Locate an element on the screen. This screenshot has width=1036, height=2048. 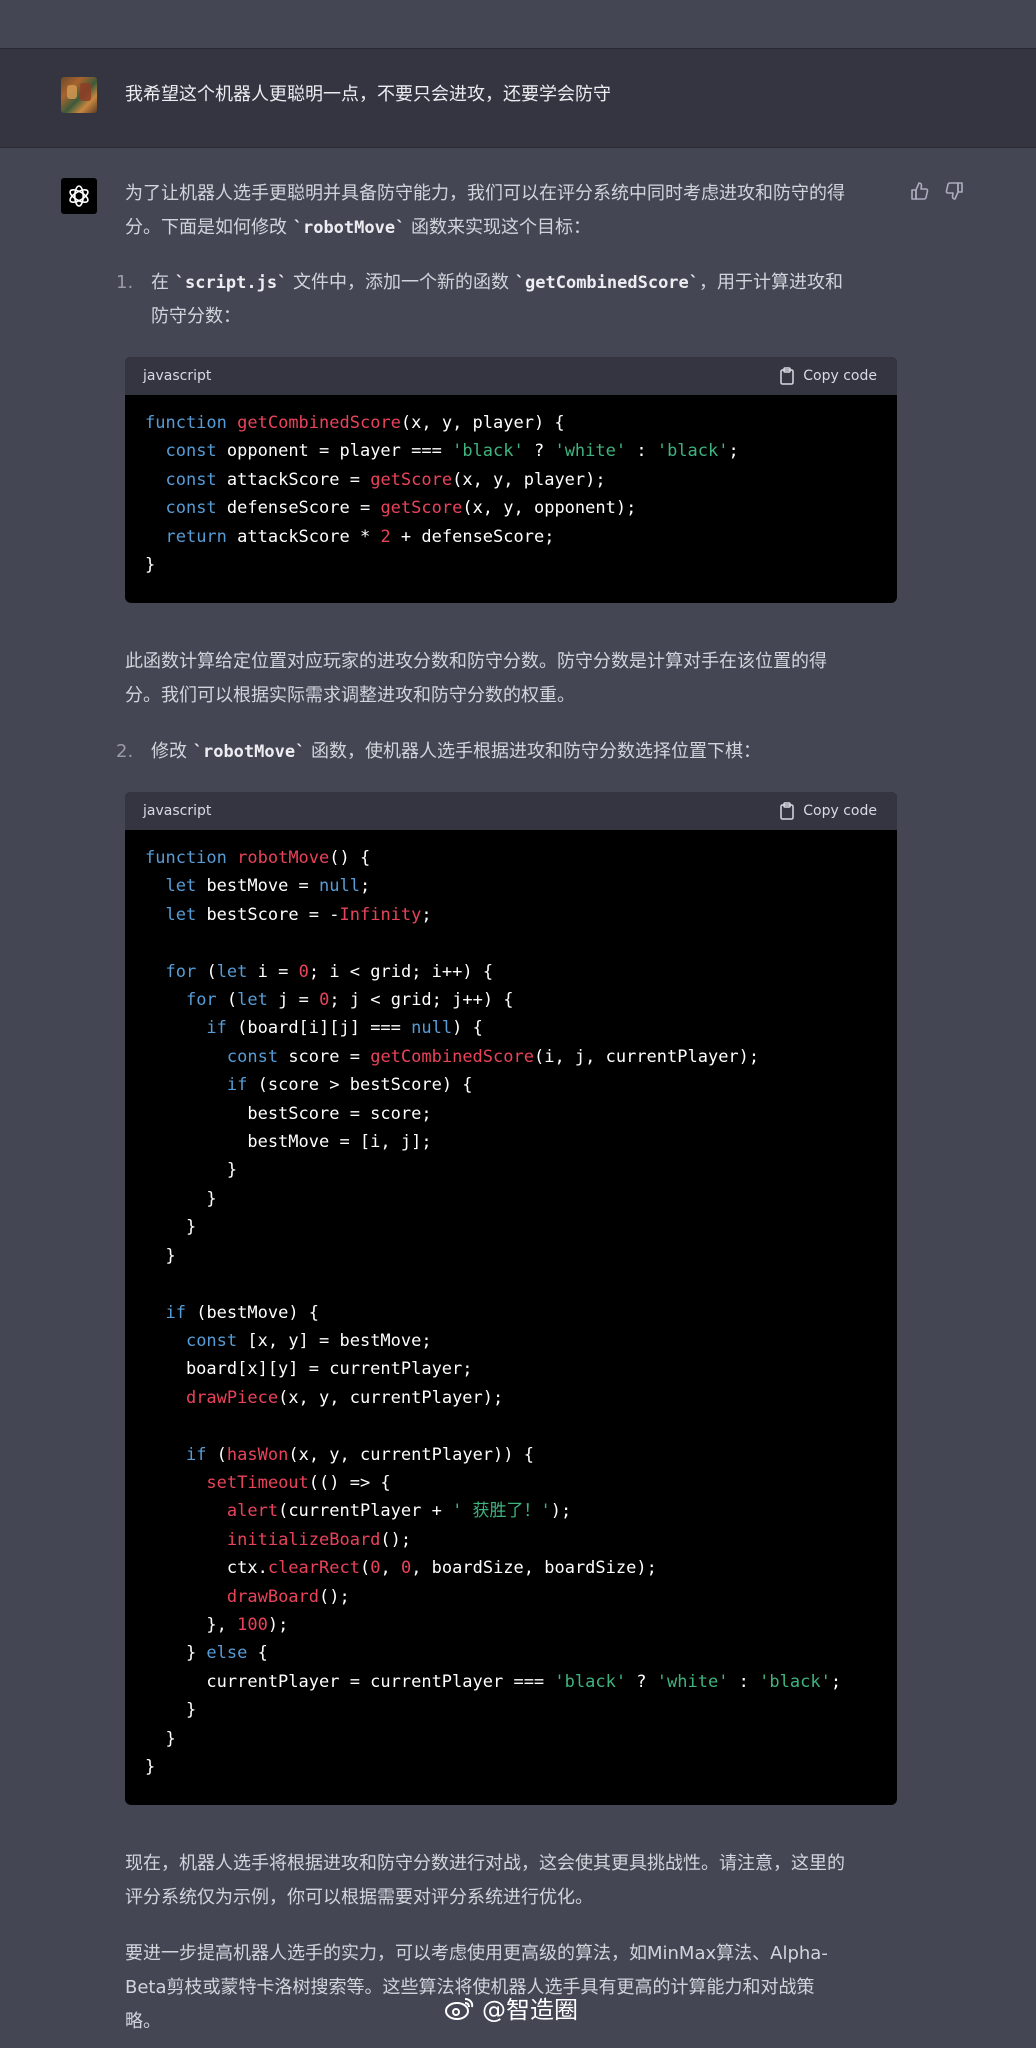
user-message-text: 我希望这个机器人更聪明一点，不要只会进攻，还要学会防守 is located at coordinates (368, 94).